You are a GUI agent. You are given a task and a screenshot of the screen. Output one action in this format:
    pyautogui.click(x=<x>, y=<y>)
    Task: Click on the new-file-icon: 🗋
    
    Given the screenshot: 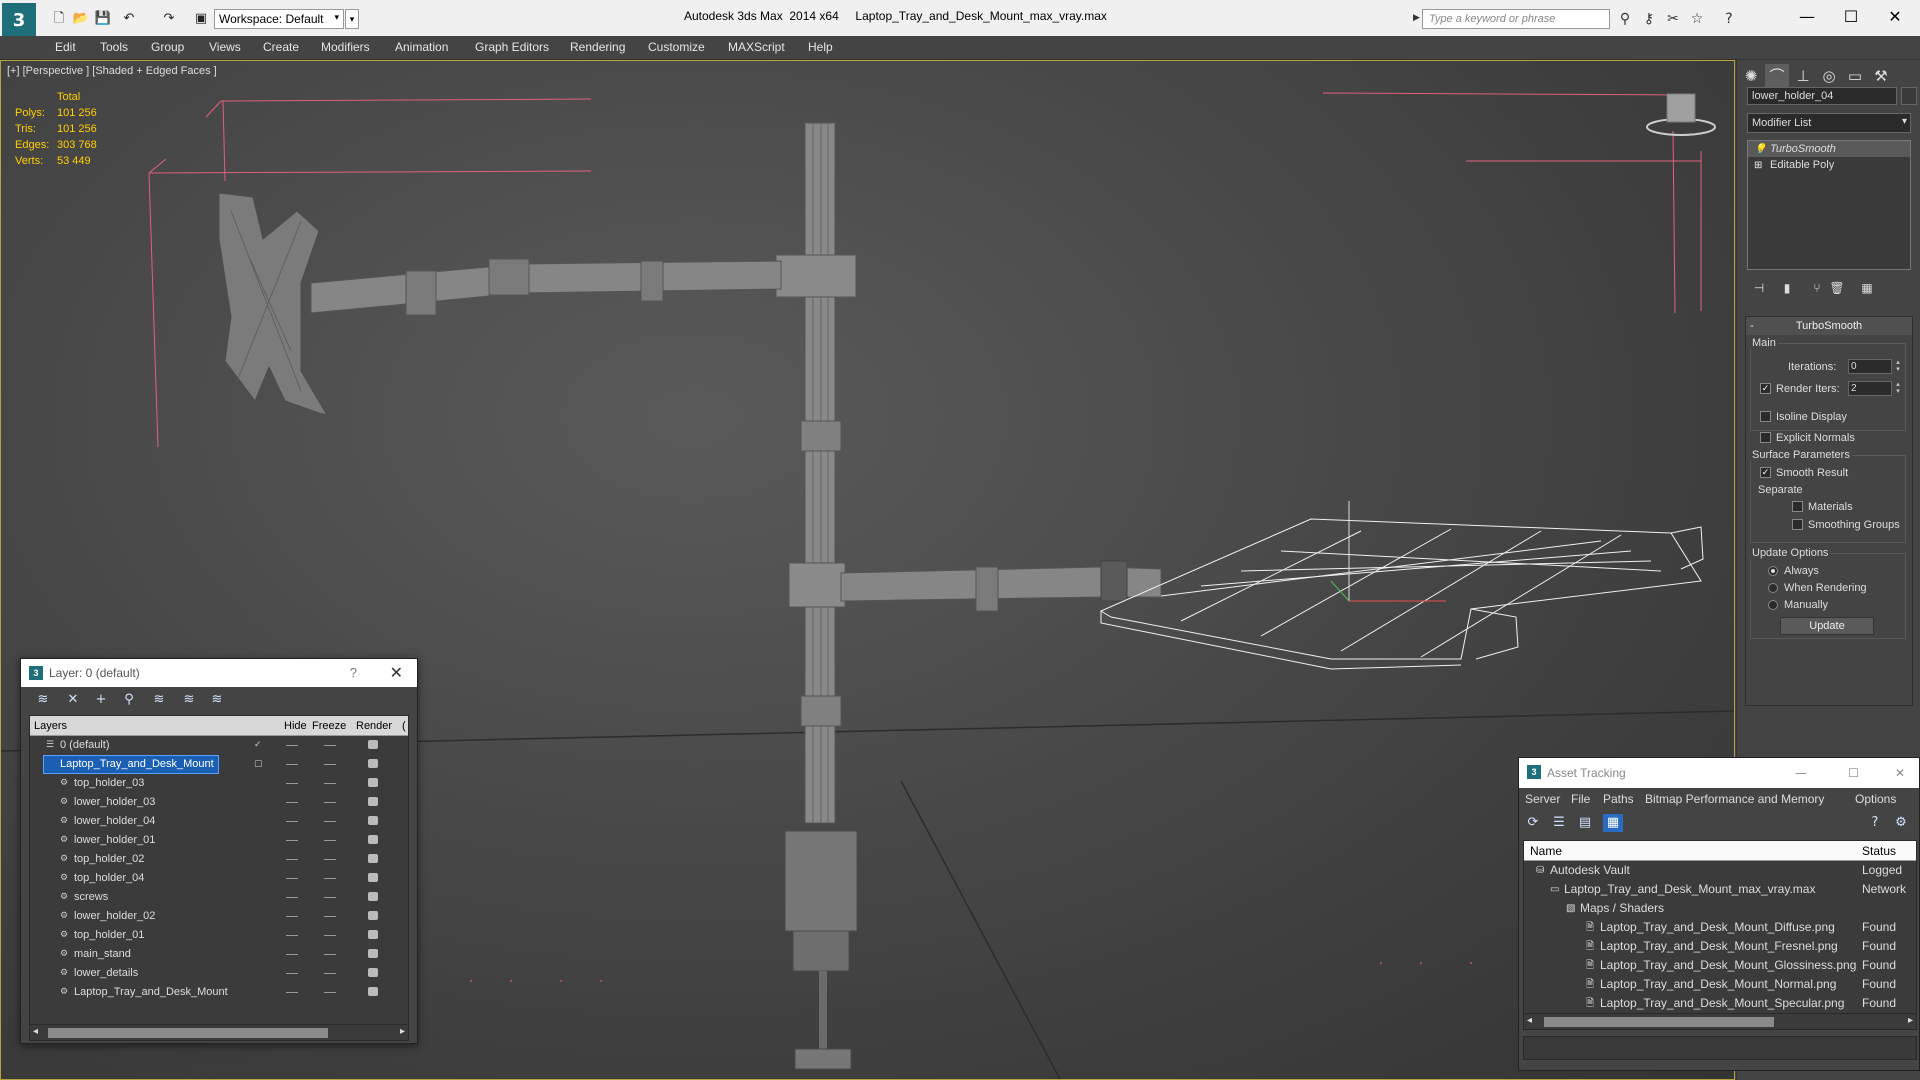 What is the action you would take?
    pyautogui.click(x=59, y=19)
    